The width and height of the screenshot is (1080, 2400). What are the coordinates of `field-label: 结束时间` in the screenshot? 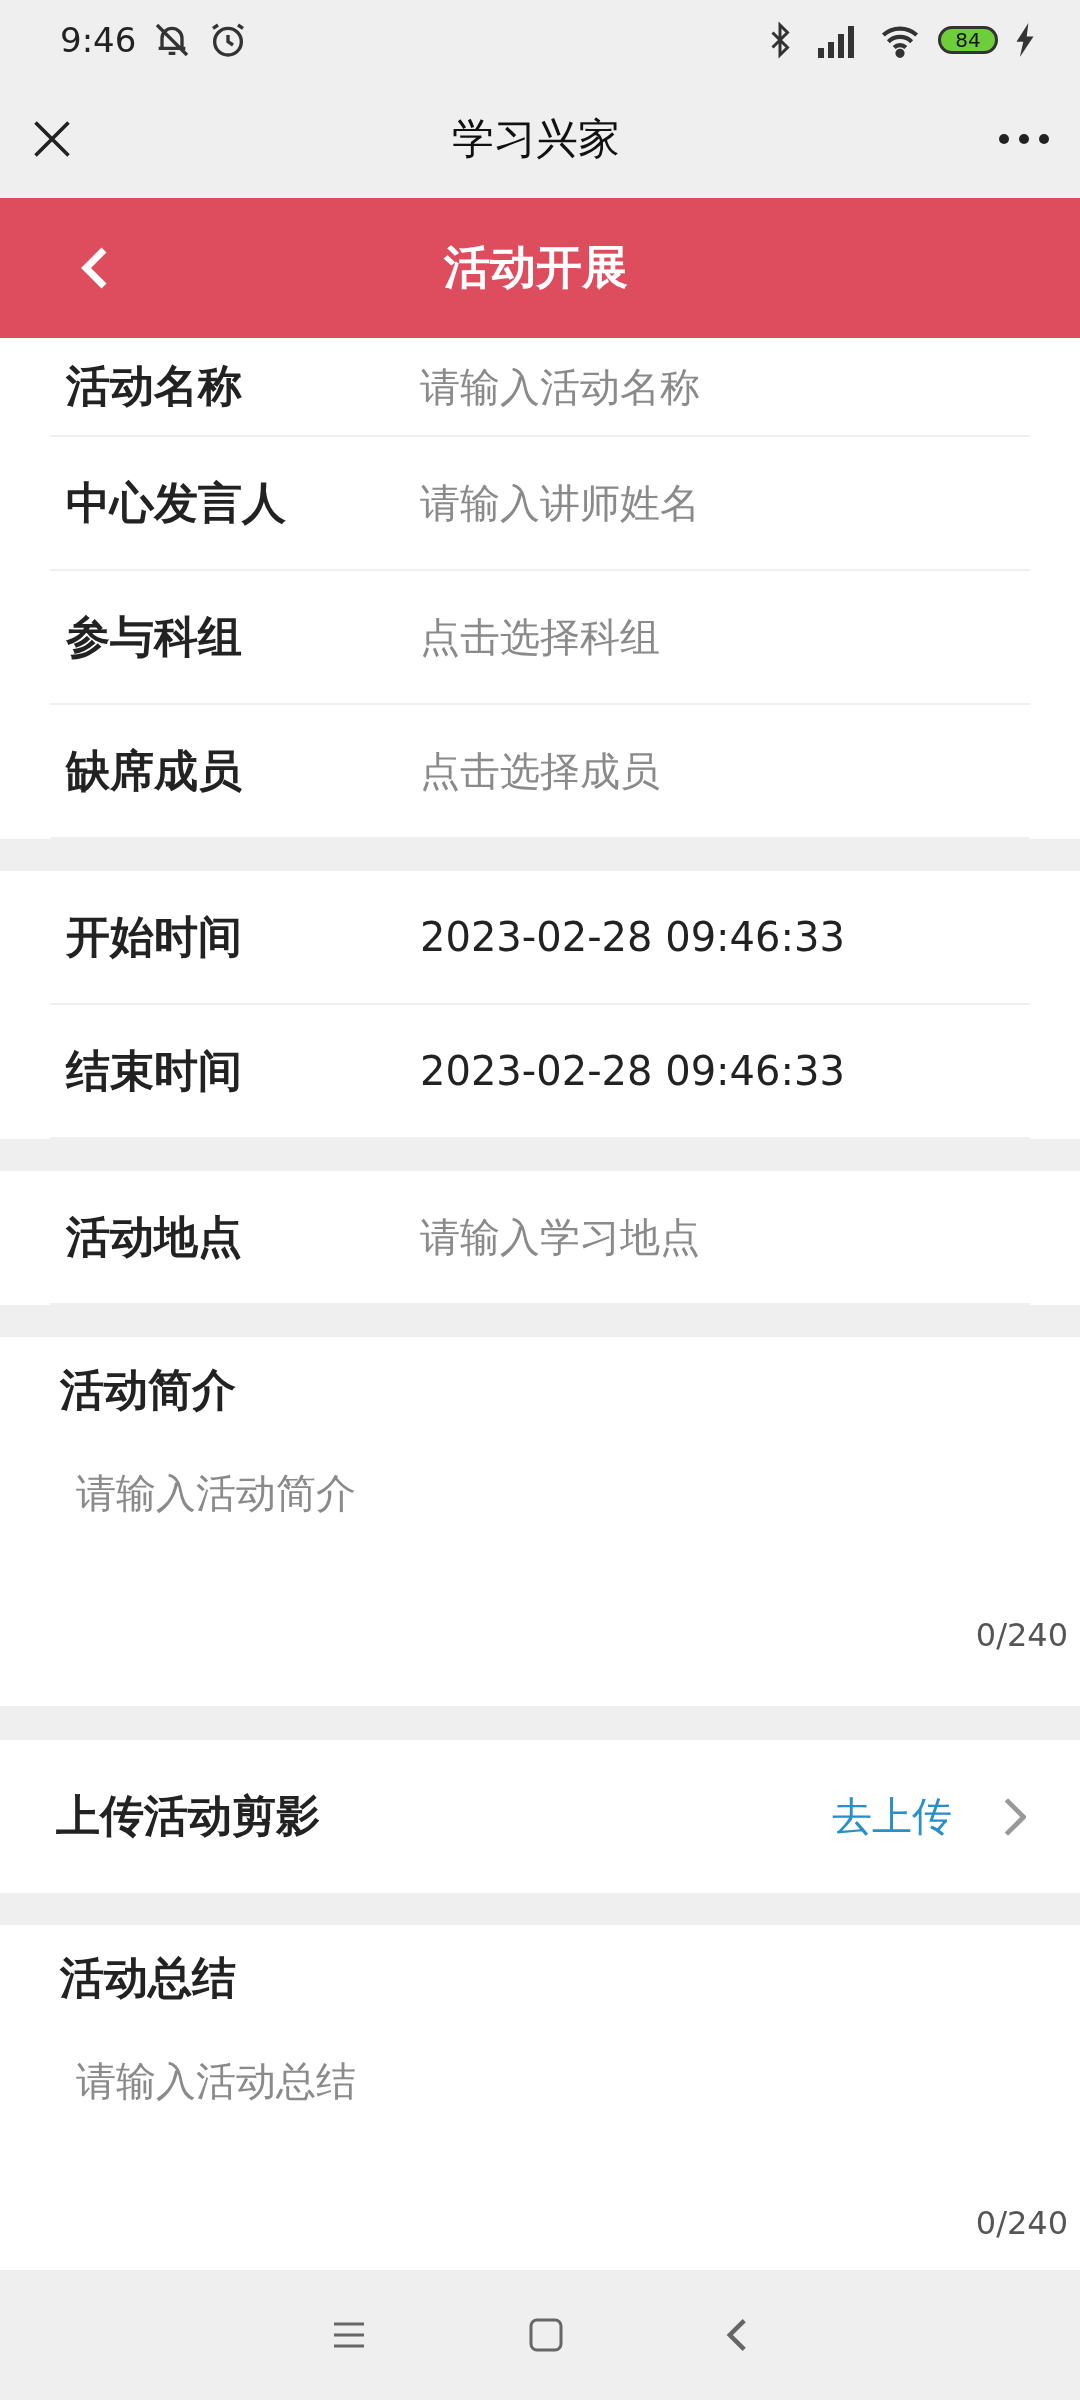 It's located at (154, 1070).